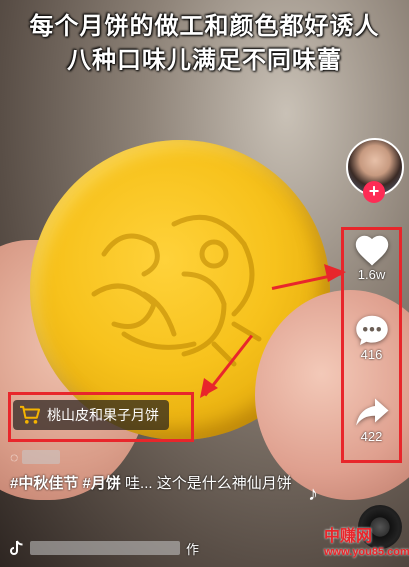  I want to click on creator-name-row: ◌, so click(35, 457).